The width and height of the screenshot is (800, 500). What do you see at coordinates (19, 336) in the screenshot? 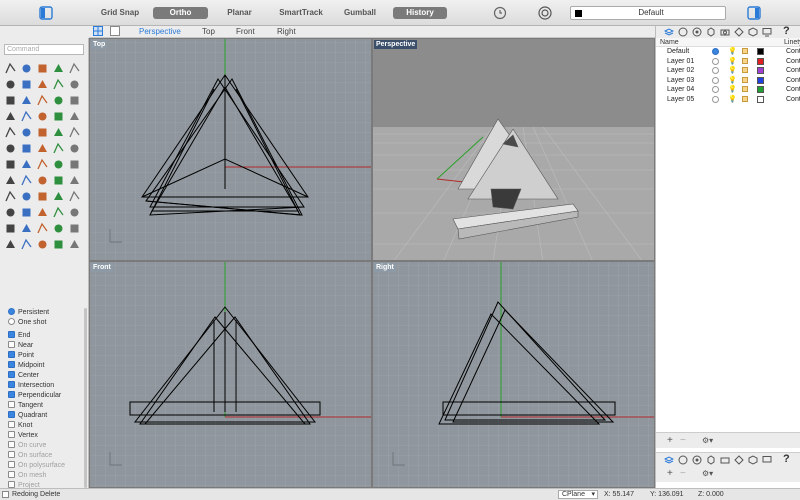
I see `osnap-item: End` at bounding box center [19, 336].